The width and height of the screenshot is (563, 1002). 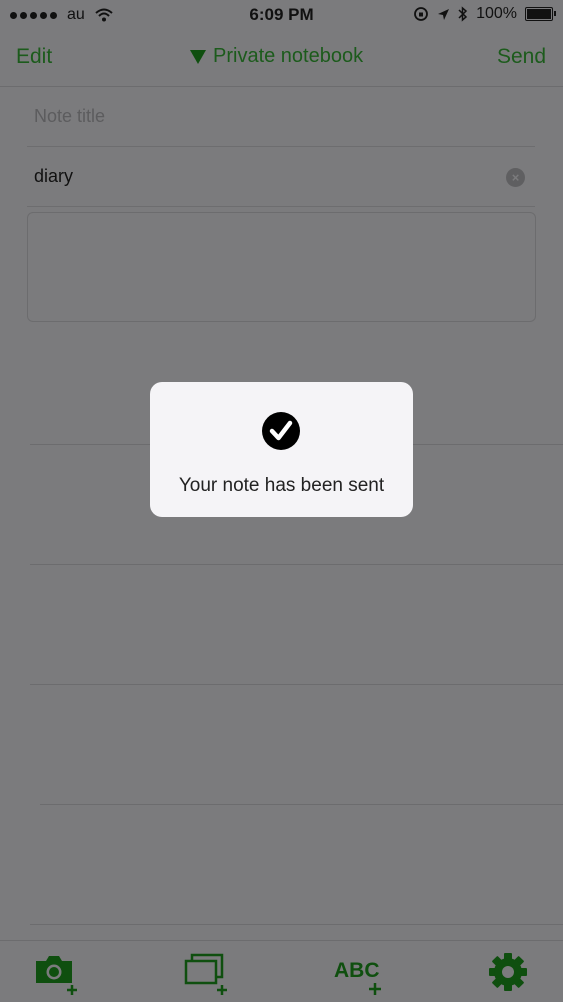 I want to click on settings-button, so click(x=509, y=973).